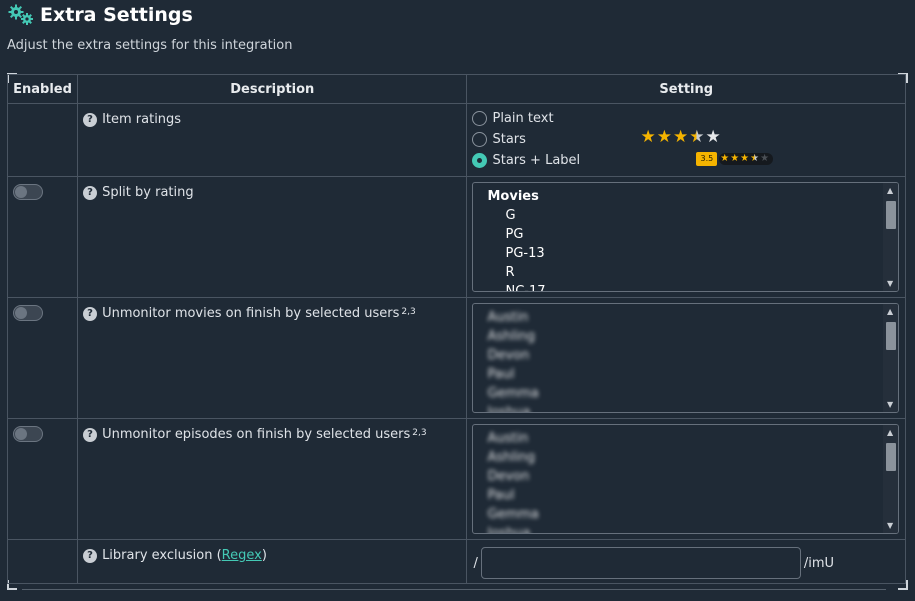 The height and width of the screenshot is (601, 915). Describe the element at coordinates (523, 118) in the screenshot. I see `radio-label: Plain text` at that location.